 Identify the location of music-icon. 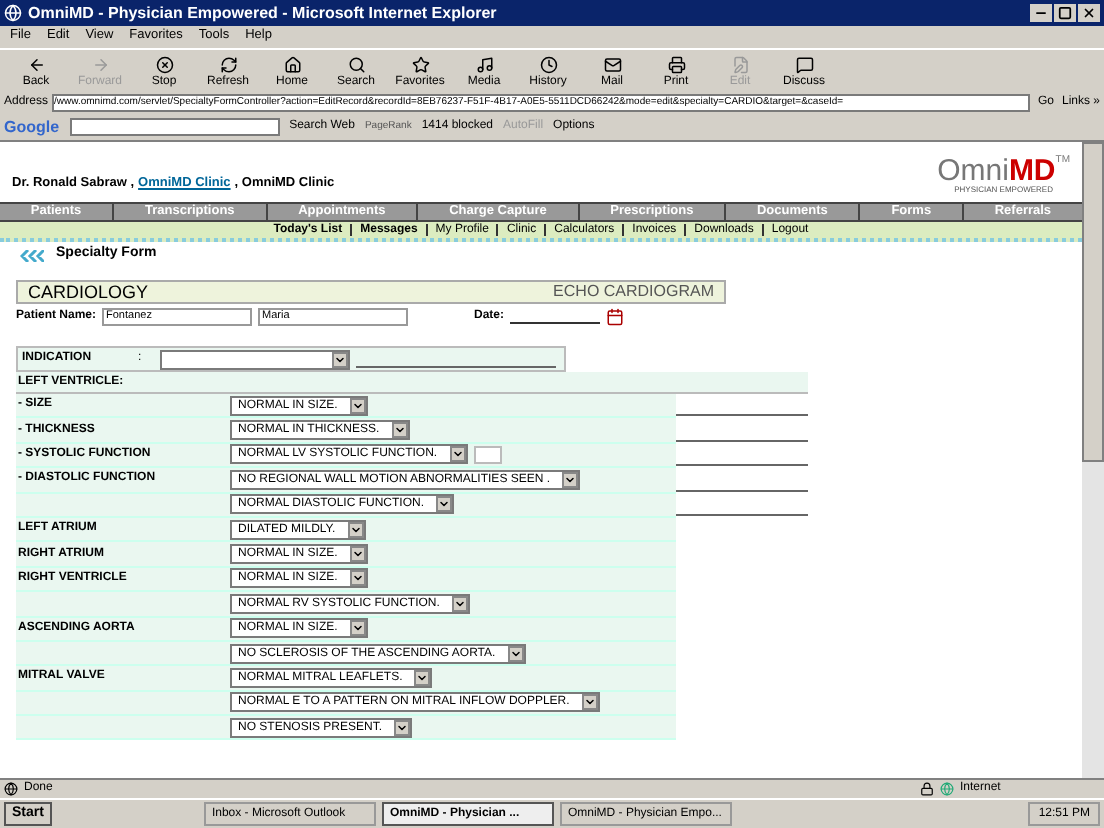
(484, 64).